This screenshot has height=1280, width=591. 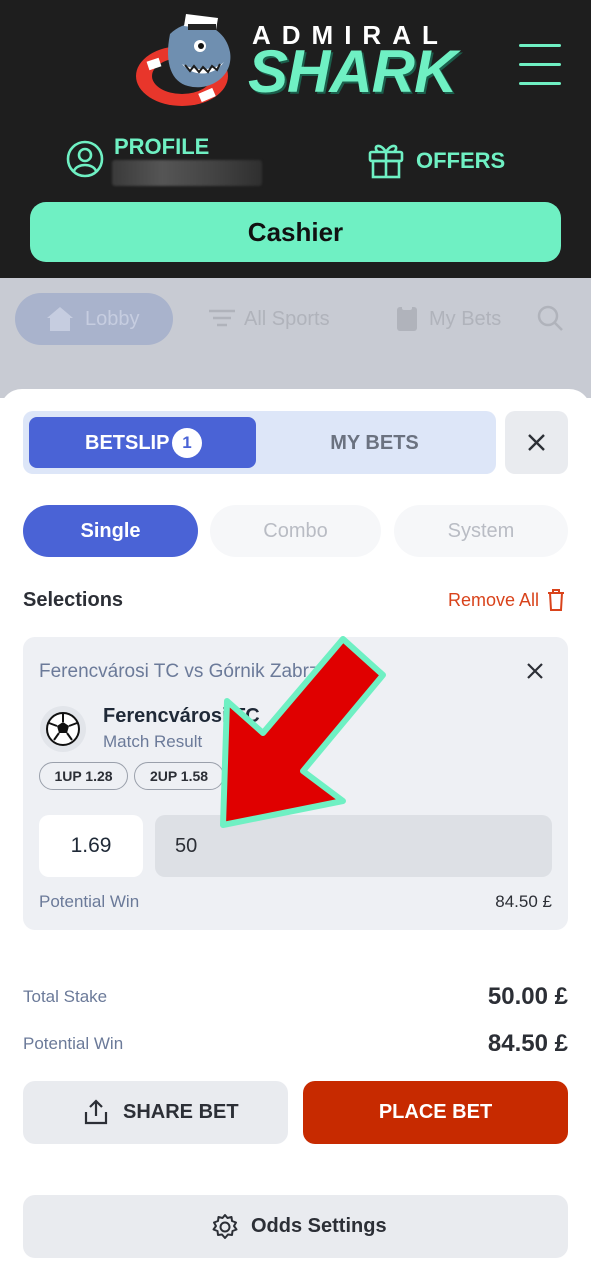 I want to click on tab-my-bets: MY BETS, so click(x=374, y=442).